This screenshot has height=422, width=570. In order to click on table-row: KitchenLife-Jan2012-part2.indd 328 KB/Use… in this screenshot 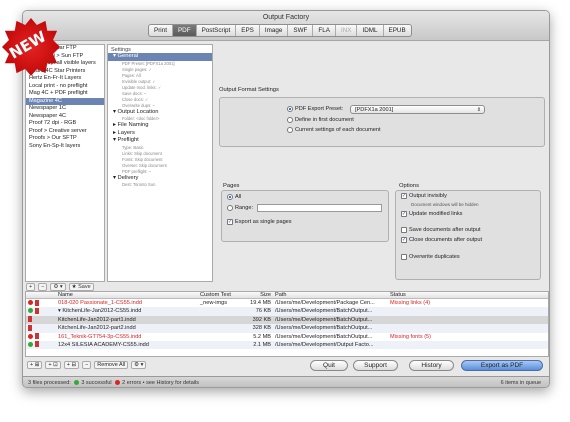, I will do `click(287, 328)`.